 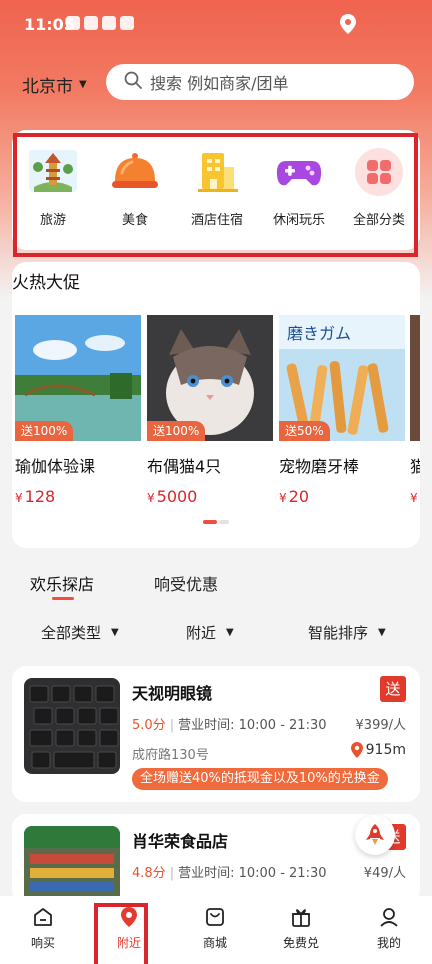 I want to click on rocket-icon, so click(x=375, y=834).